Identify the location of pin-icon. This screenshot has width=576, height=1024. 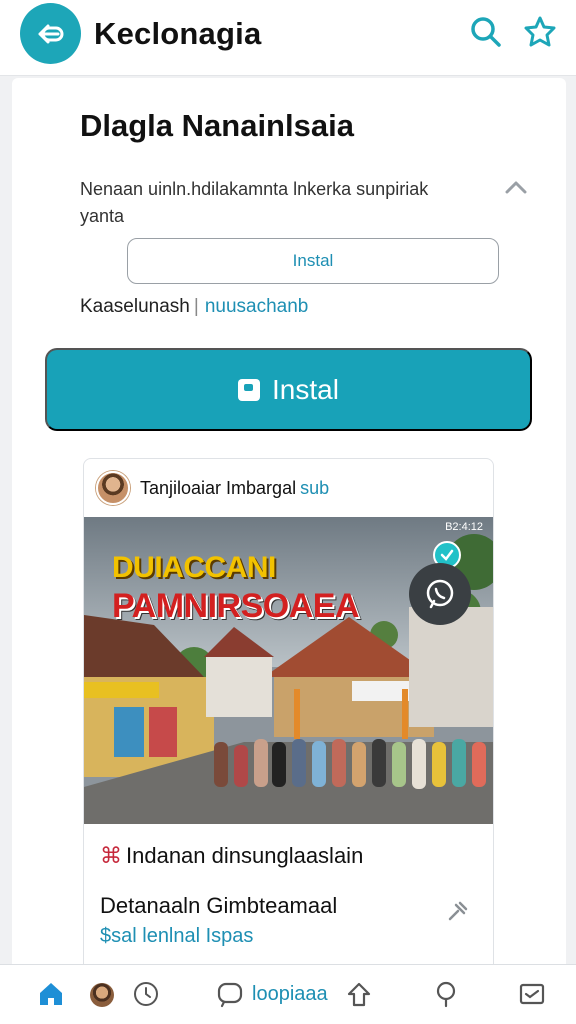
(458, 911).